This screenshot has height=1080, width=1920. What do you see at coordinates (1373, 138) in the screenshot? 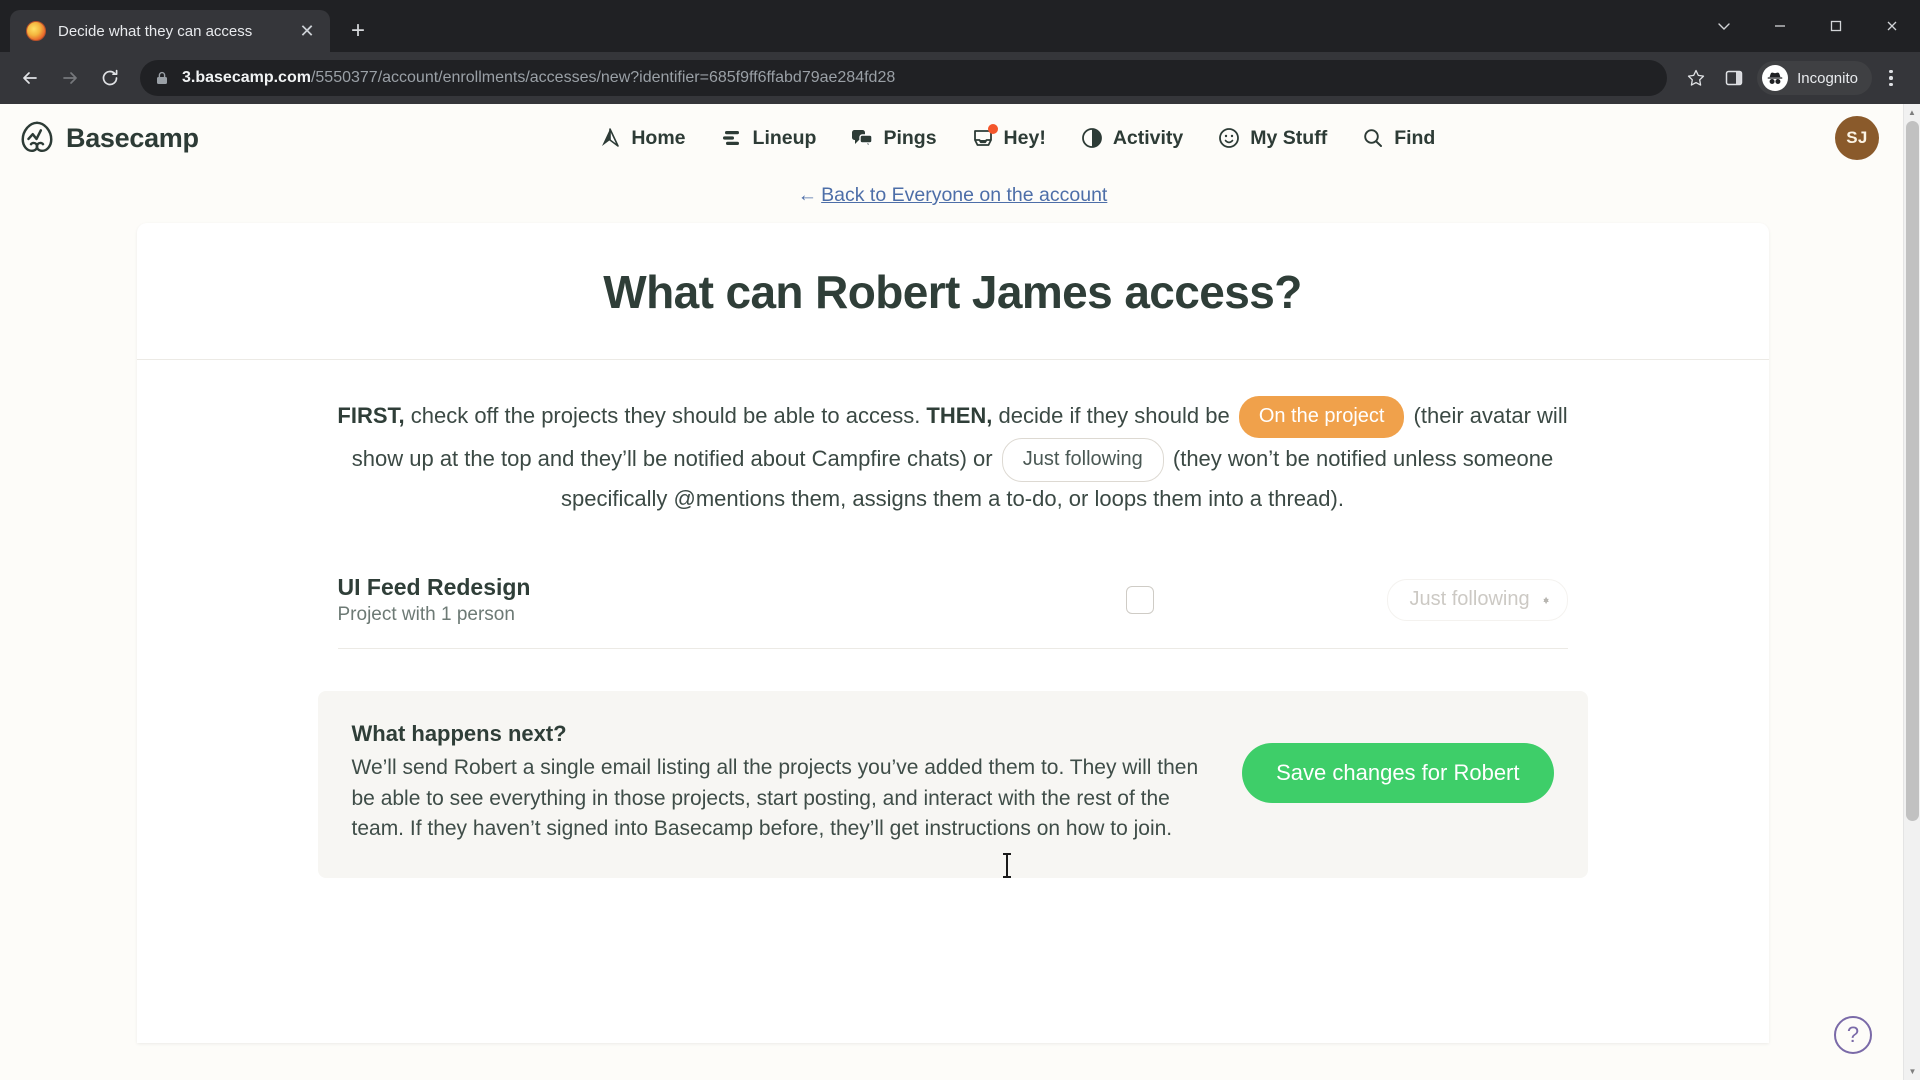
I see `search-icon` at bounding box center [1373, 138].